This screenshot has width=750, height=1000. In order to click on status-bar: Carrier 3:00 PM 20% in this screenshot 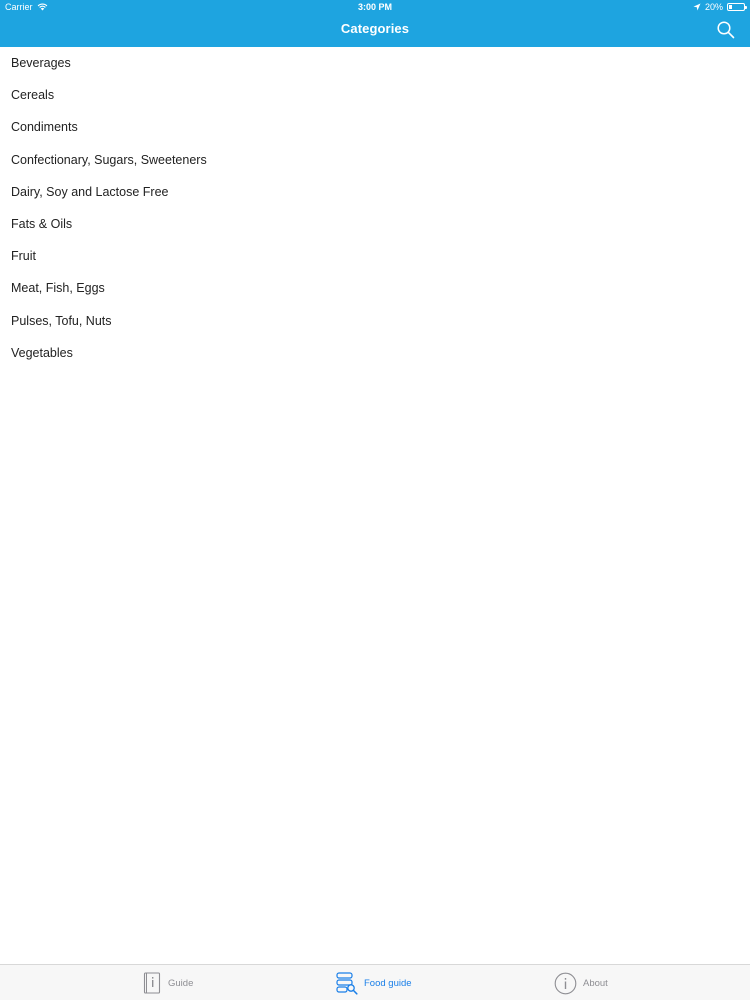, I will do `click(375, 7)`.